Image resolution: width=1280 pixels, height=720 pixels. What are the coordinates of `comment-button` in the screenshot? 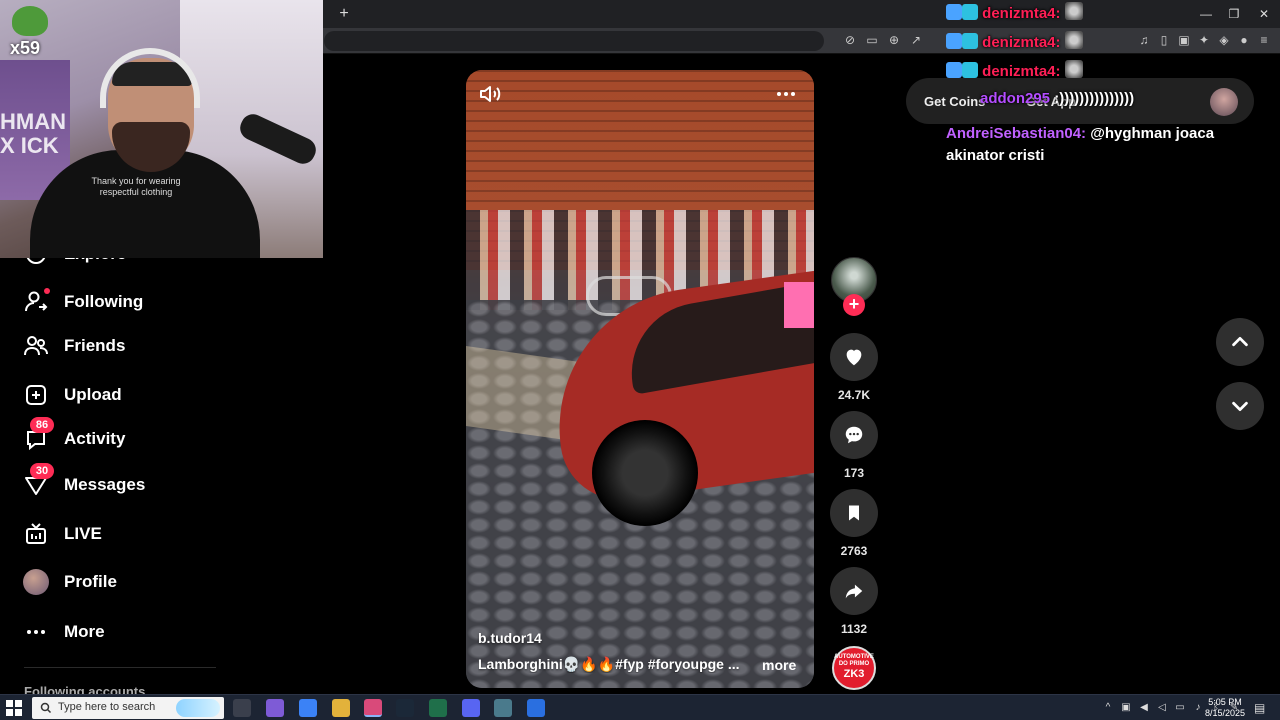 It's located at (854, 435).